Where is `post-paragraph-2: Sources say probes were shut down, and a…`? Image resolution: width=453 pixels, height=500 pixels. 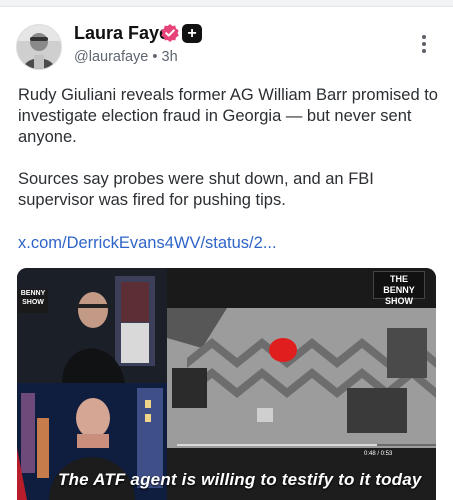
post-paragraph-2: Sources say probes were shut down, and a… is located at coordinates (196, 189).